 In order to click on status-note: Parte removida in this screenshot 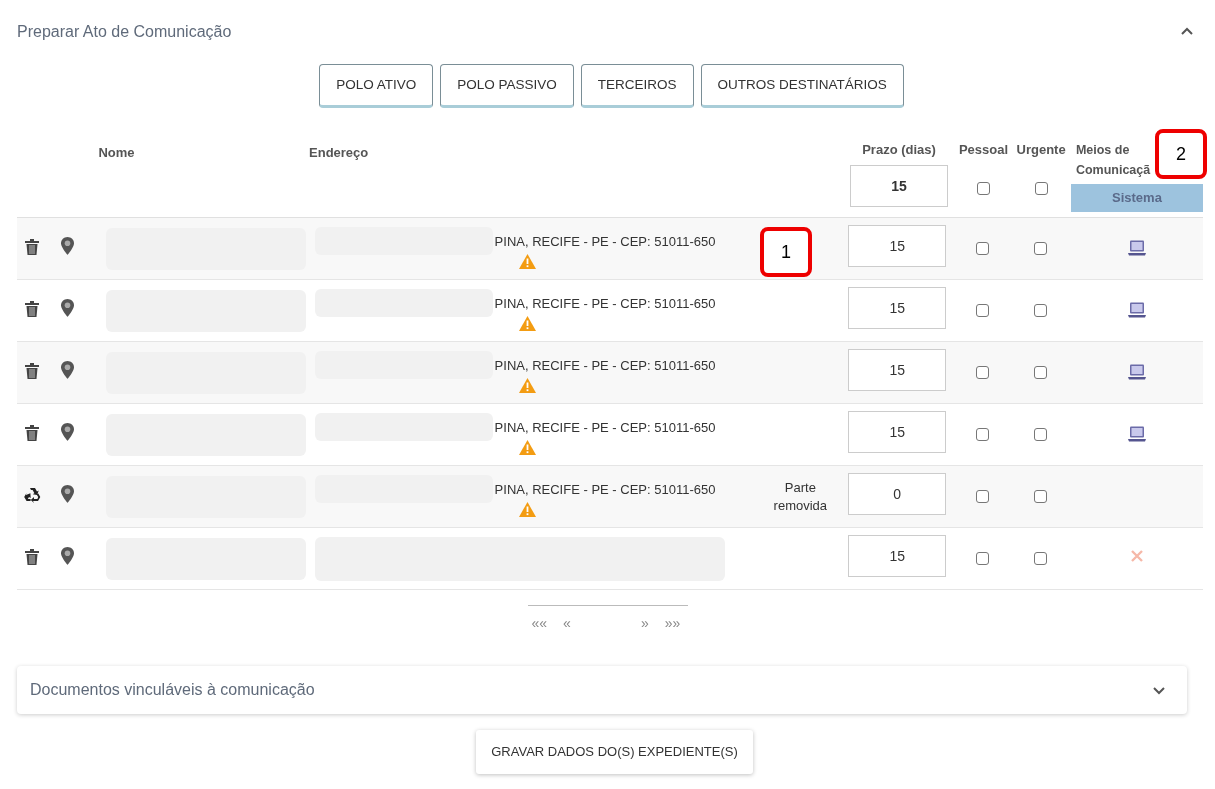, I will do `click(800, 497)`.